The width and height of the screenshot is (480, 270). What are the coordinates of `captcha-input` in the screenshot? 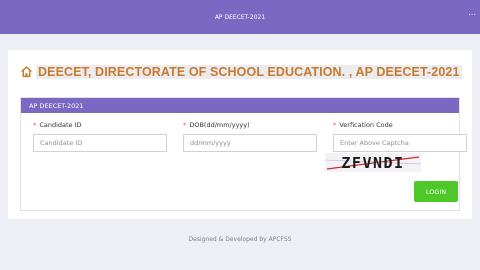 It's located at (400, 143).